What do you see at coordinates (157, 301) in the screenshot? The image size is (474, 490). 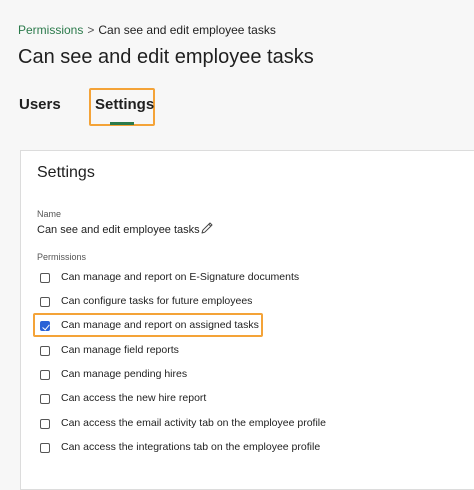 I see `permission-label: Can configure tasks for future employees` at bounding box center [157, 301].